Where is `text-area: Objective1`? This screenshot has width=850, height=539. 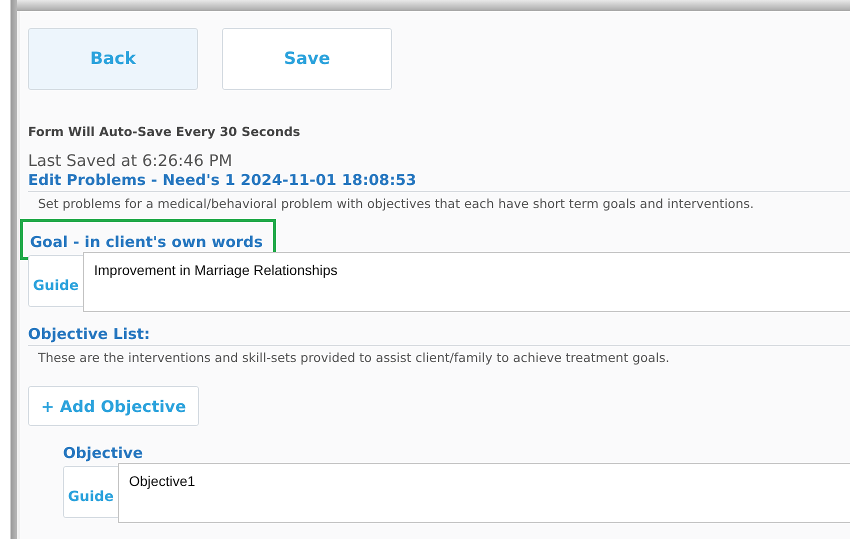 text-area: Objective1 is located at coordinates (484, 493).